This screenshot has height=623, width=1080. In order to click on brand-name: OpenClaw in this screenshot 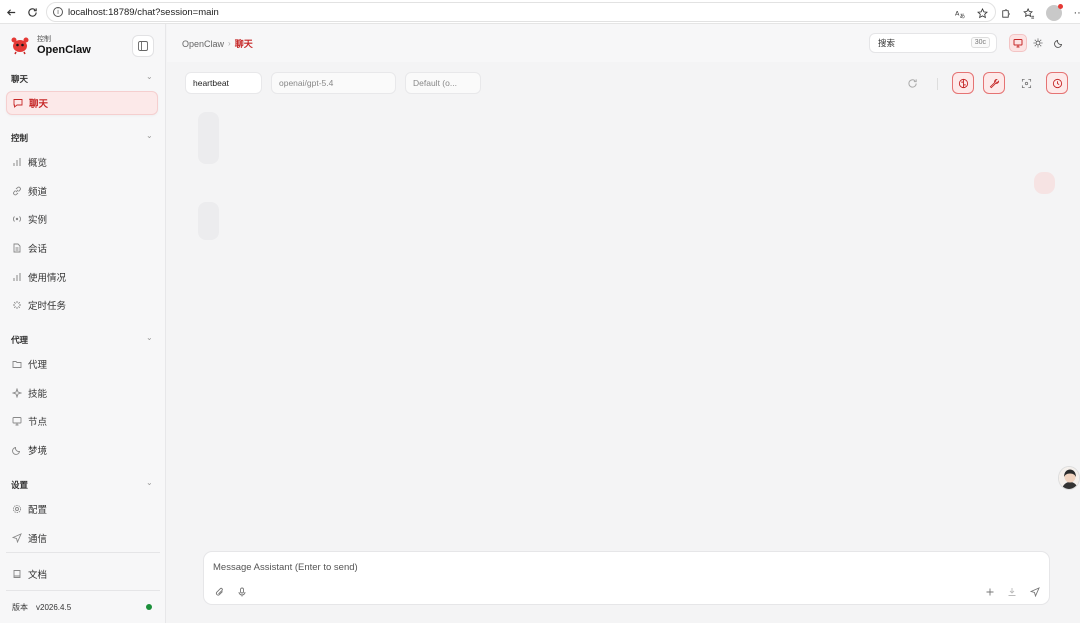, I will do `click(64, 50)`.